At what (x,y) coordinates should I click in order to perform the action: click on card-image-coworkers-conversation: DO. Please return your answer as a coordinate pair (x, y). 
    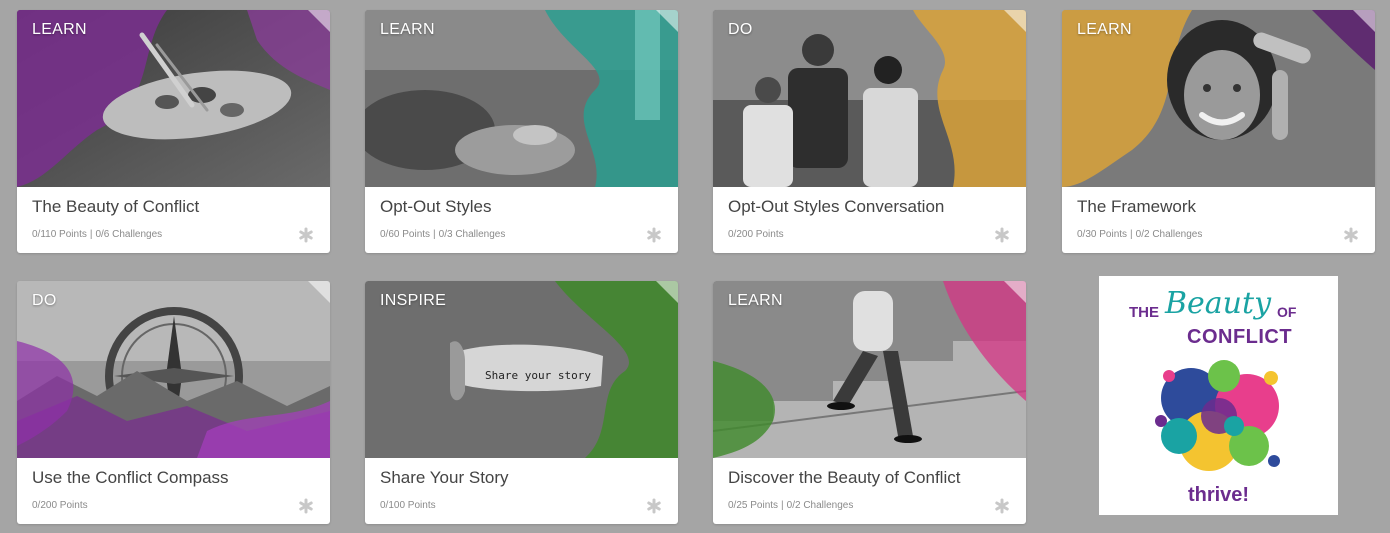
    Looking at the image, I should click on (869, 98).